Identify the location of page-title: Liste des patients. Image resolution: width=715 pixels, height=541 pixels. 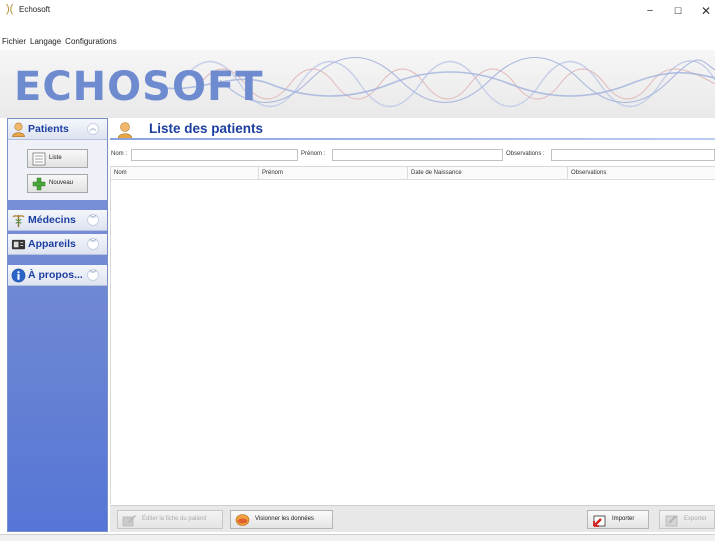
(206, 128).